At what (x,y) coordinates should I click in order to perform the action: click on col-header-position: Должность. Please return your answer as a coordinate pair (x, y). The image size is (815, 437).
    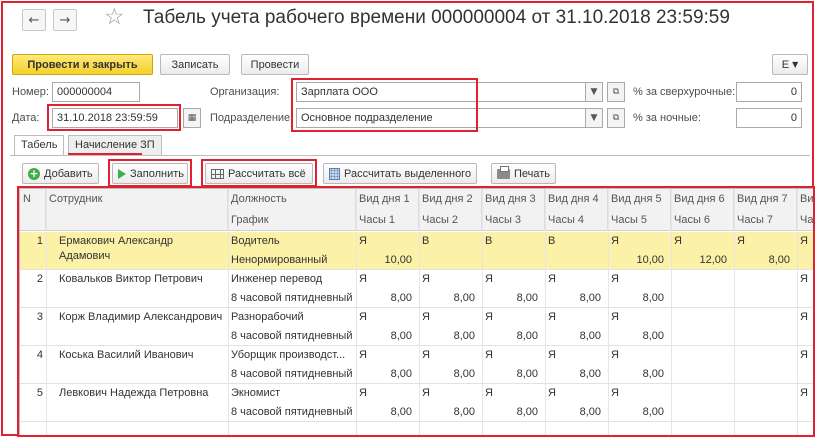
    Looking at the image, I should click on (292, 199).